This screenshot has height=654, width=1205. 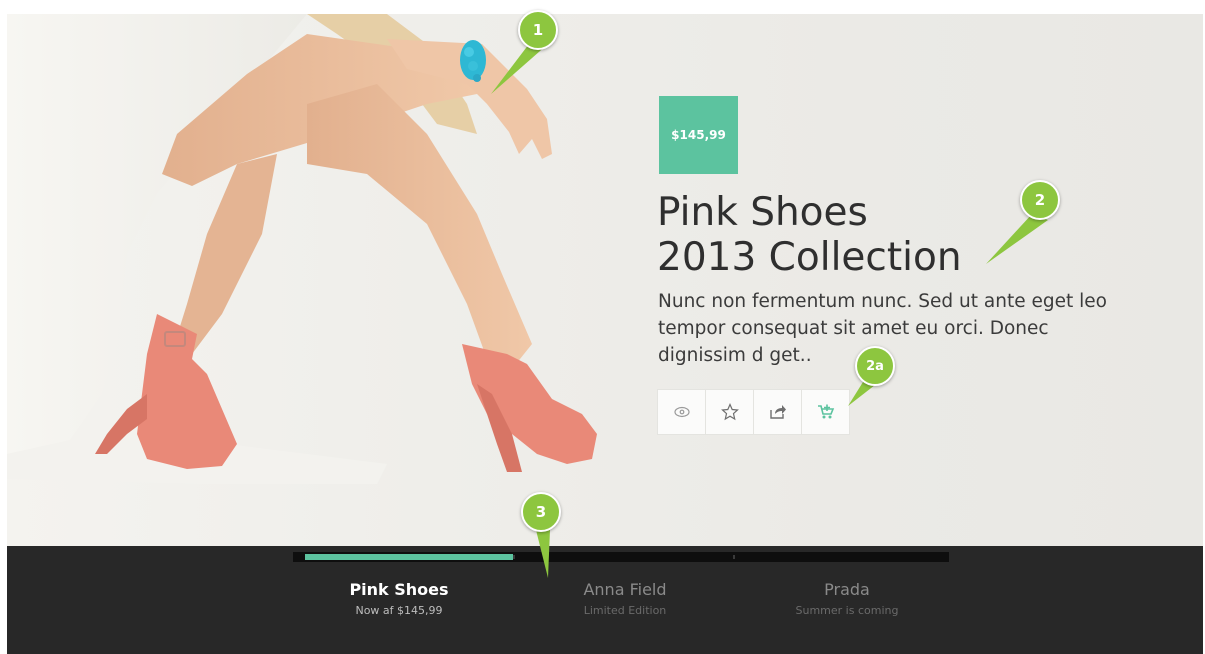 I want to click on callout-badge-1: 1, so click(x=538, y=30).